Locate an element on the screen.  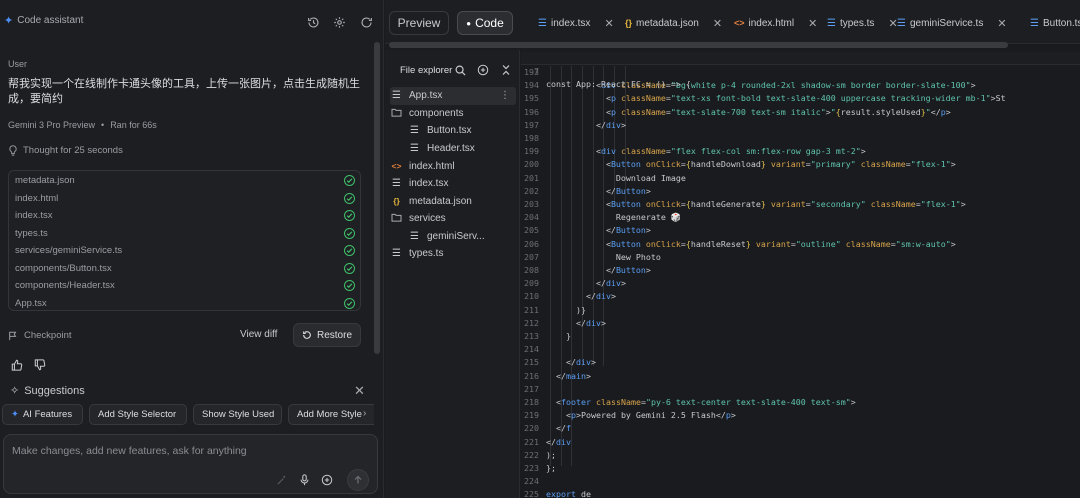
preview-toggle: Preview is located at coordinates (419, 23).